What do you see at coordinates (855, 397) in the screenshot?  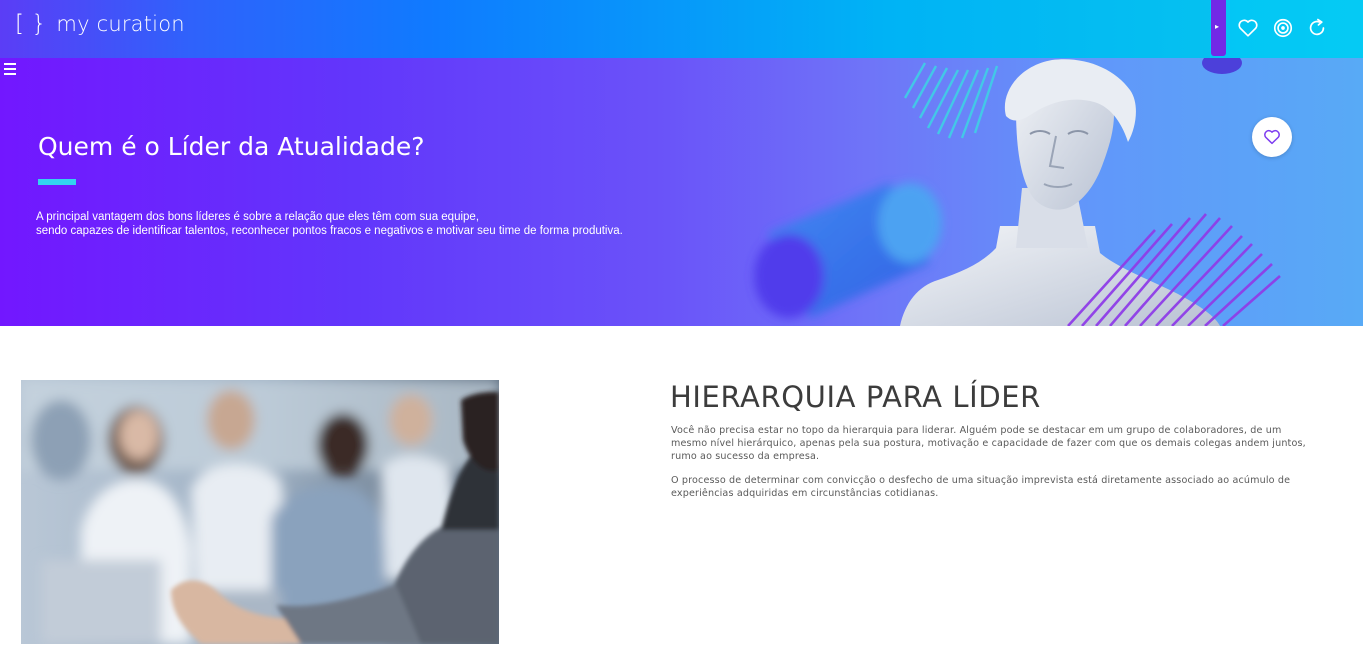 I see `section-title: HIERARQUIA PARA LÍDER` at bounding box center [855, 397].